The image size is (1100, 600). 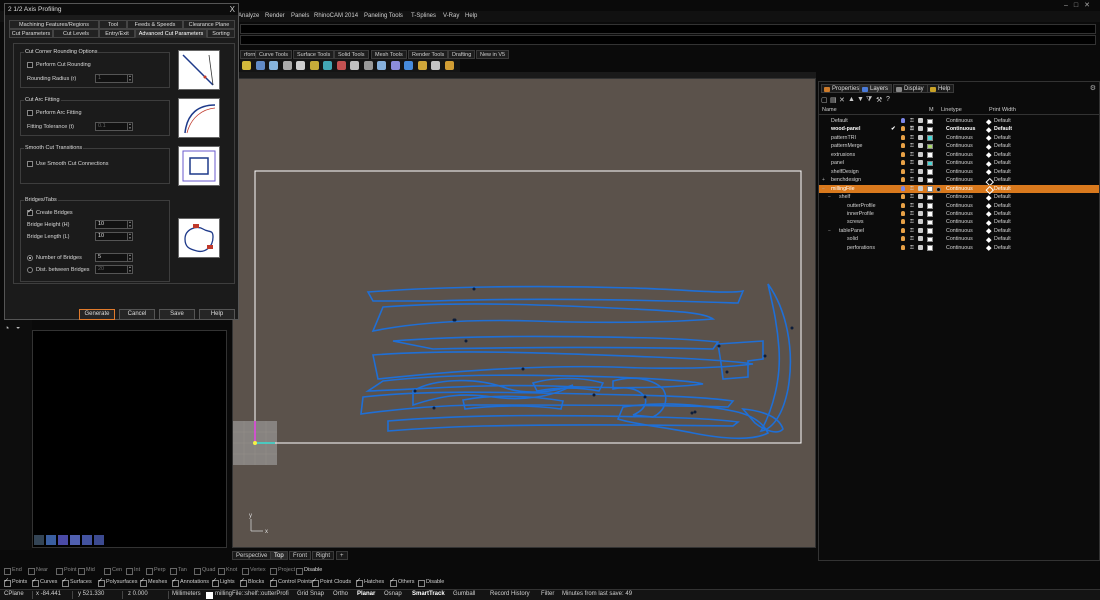 What do you see at coordinates (845, 129) in the screenshot?
I see `layer-name: wood-panel` at bounding box center [845, 129].